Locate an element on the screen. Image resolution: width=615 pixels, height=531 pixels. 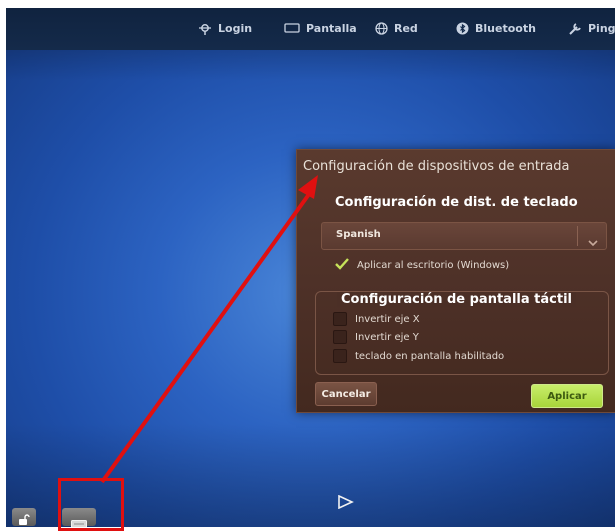
topbar-item-red: Red is located at coordinates (396, 28).